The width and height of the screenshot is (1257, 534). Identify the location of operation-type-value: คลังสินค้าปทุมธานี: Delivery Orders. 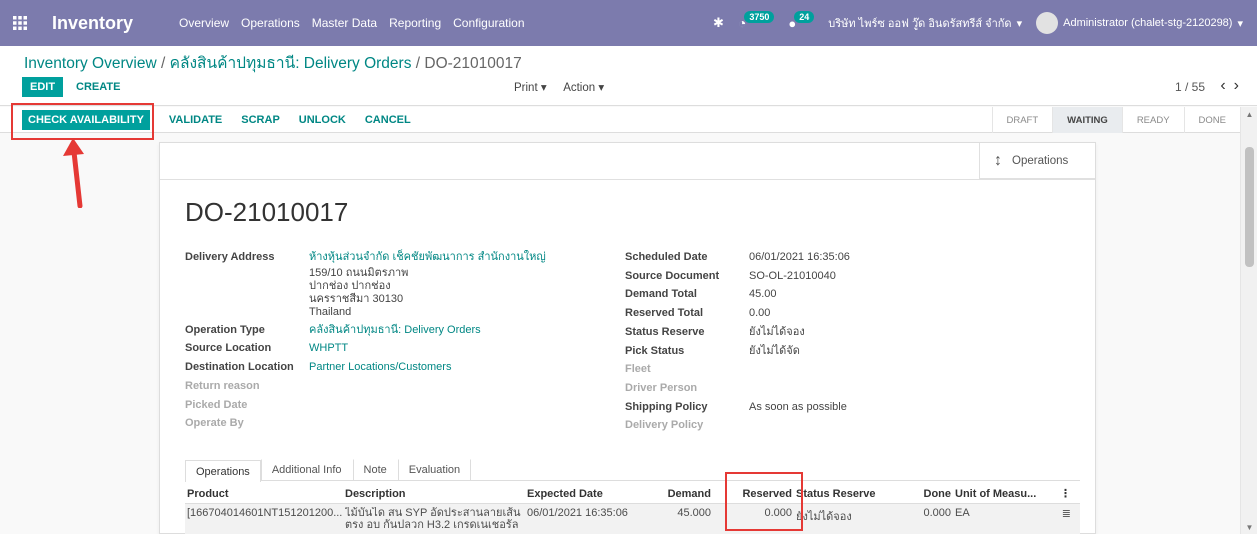
(395, 330).